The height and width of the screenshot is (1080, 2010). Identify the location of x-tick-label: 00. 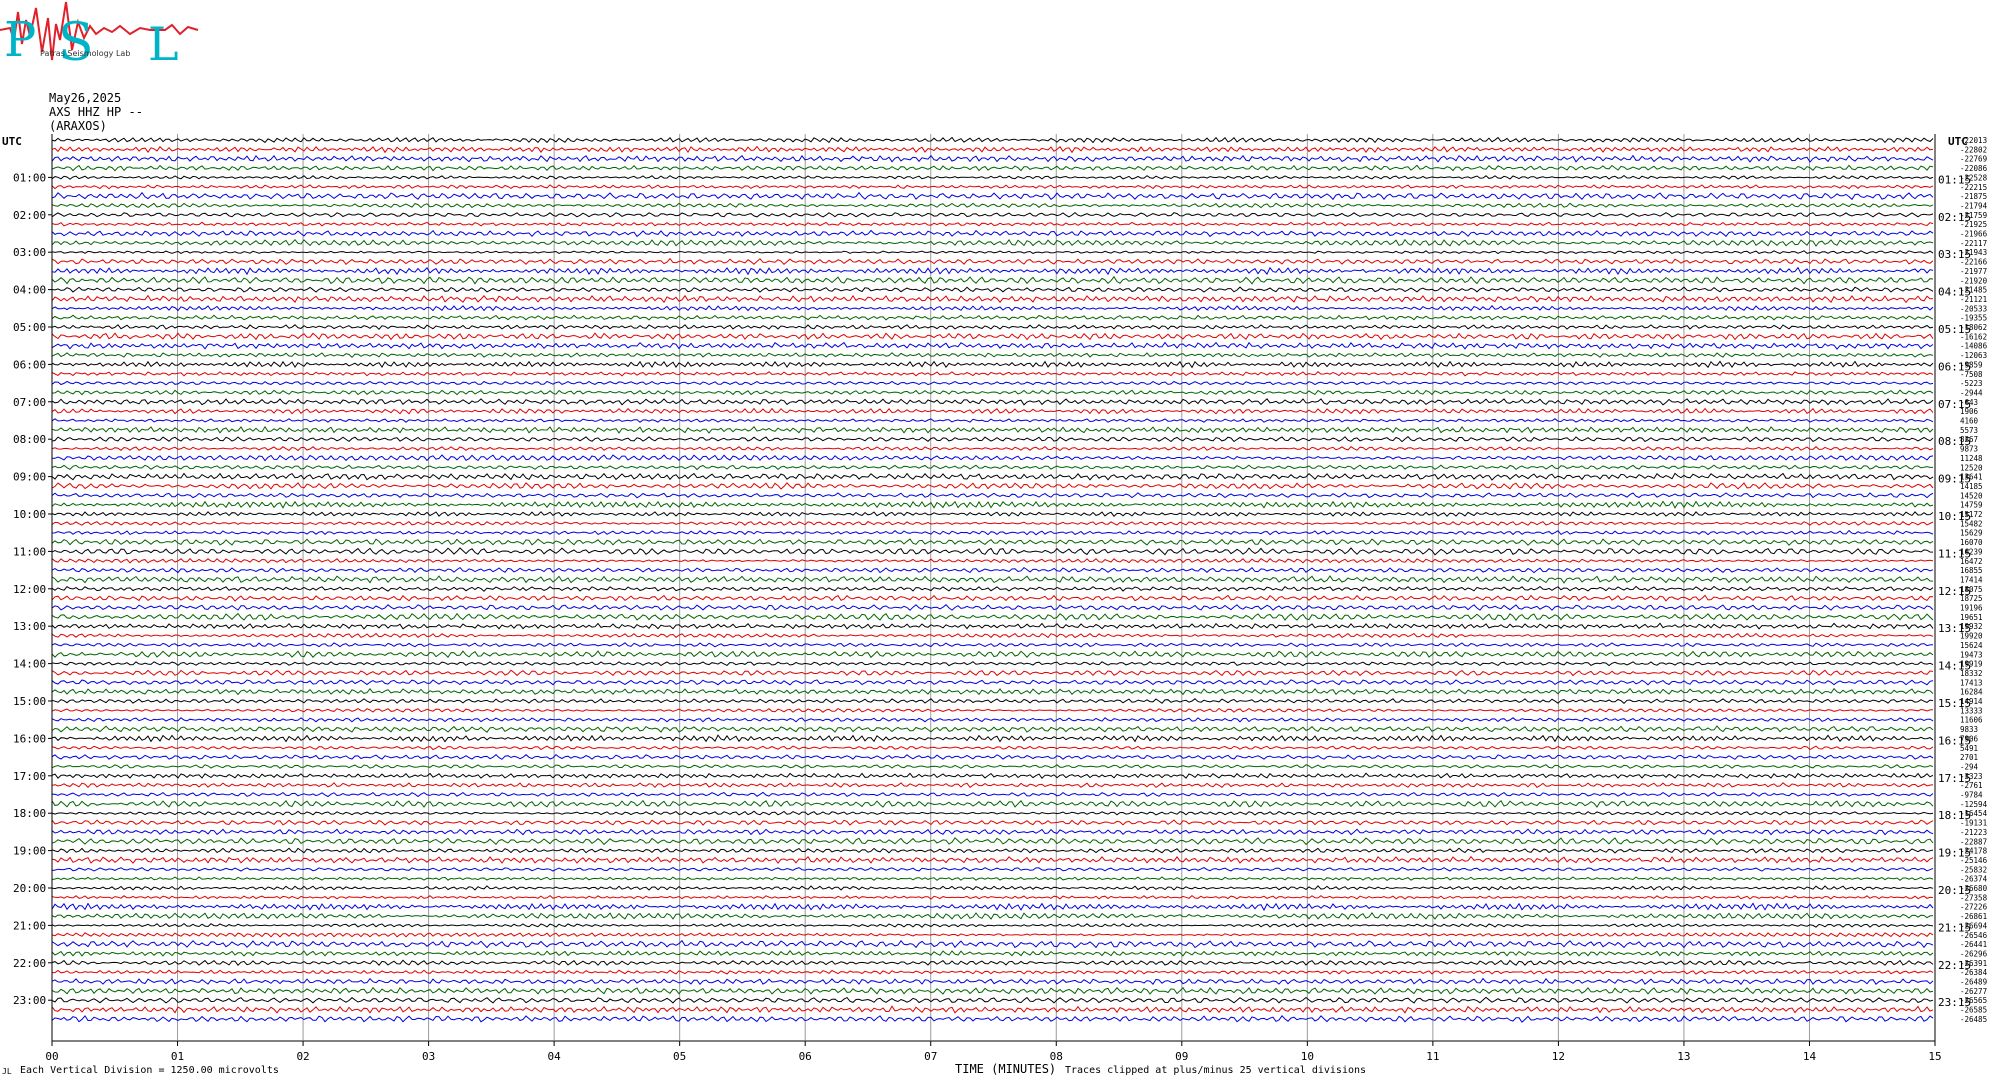
(51, 1056).